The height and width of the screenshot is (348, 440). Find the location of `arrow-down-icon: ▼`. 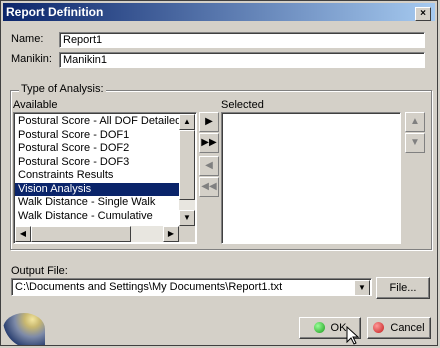

arrow-down-icon: ▼ is located at coordinates (415, 142).